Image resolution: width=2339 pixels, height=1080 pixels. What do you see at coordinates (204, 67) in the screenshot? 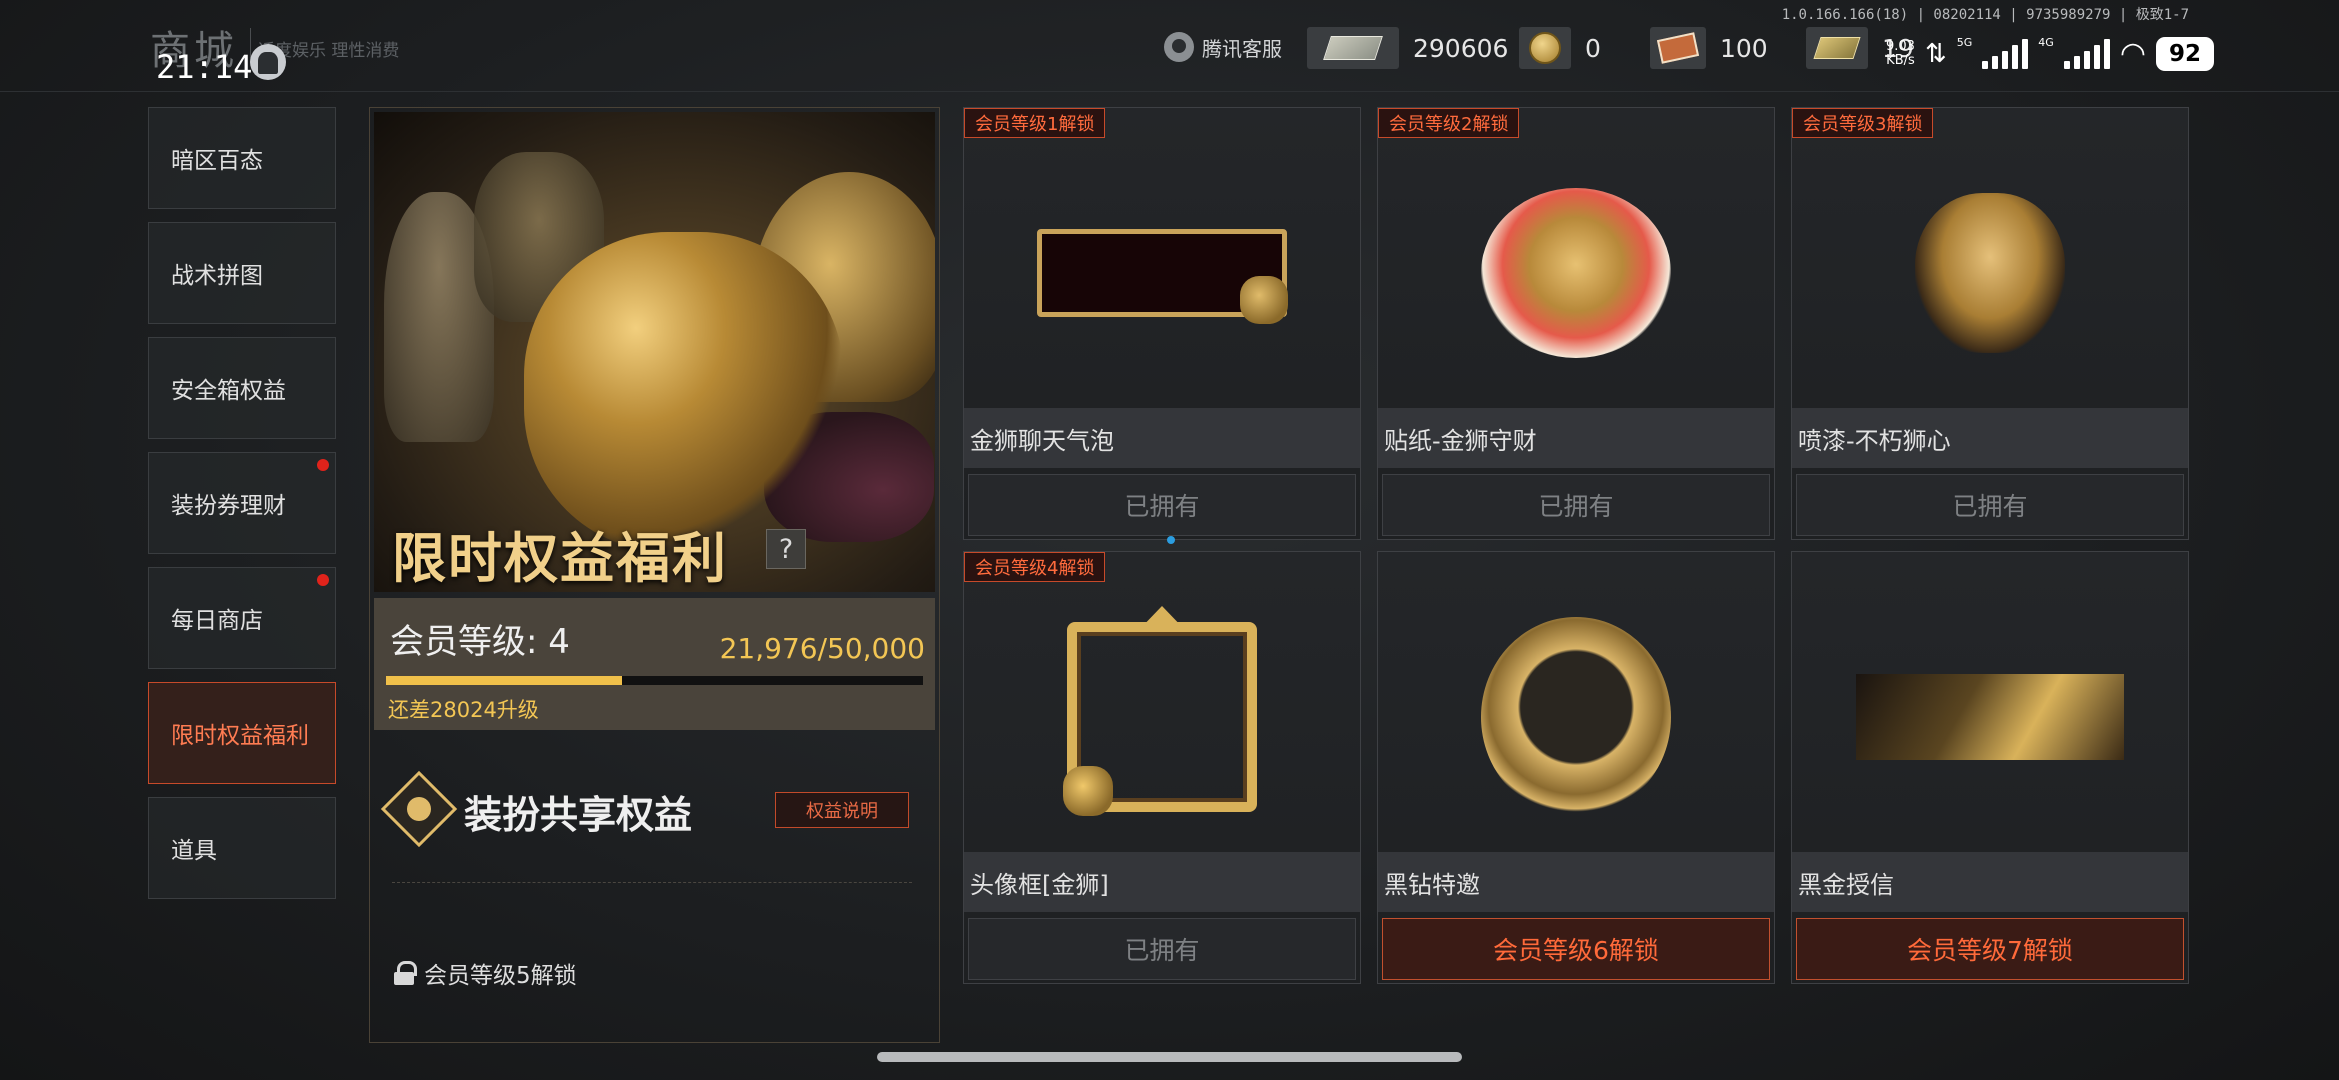
I see `clock: 21:14` at bounding box center [204, 67].